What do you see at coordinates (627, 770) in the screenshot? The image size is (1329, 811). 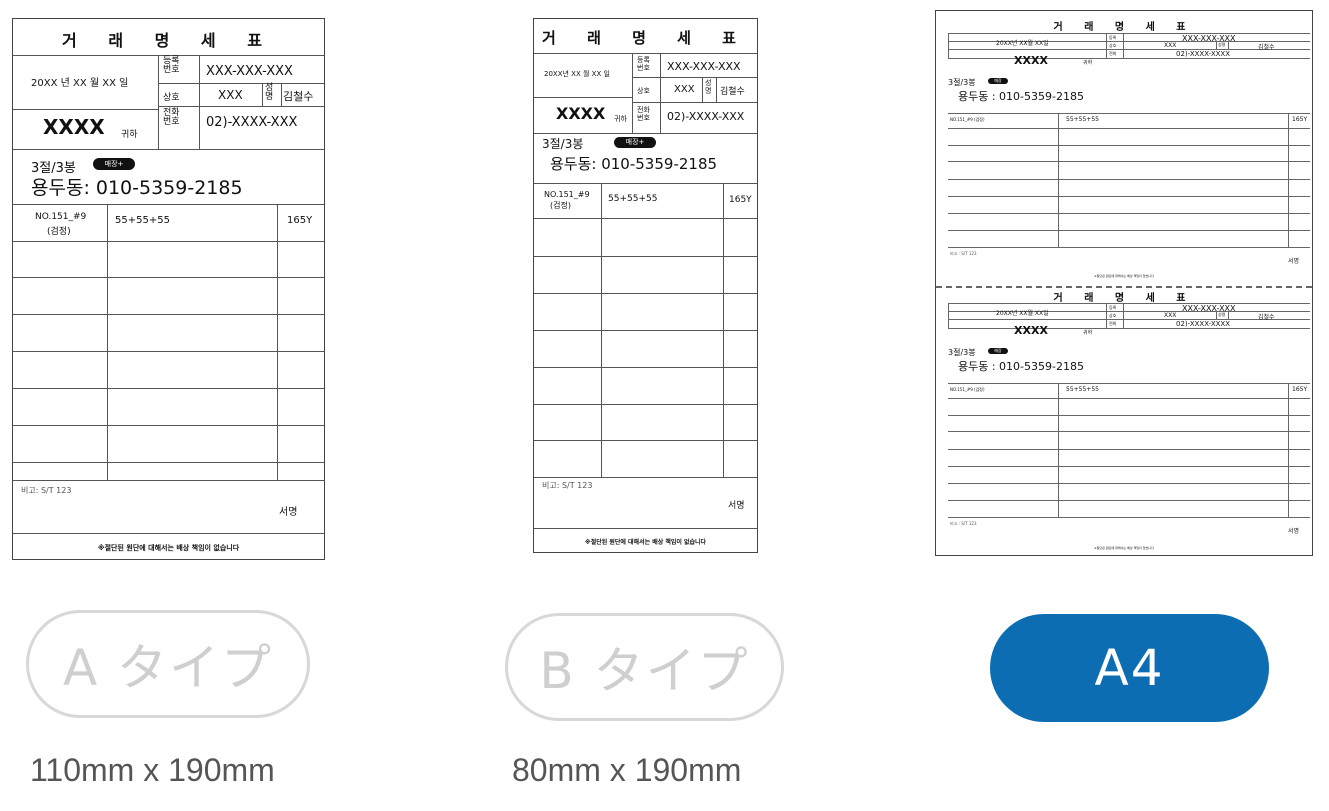 I see `type-b-dimensions: 80mm x 190mm` at bounding box center [627, 770].